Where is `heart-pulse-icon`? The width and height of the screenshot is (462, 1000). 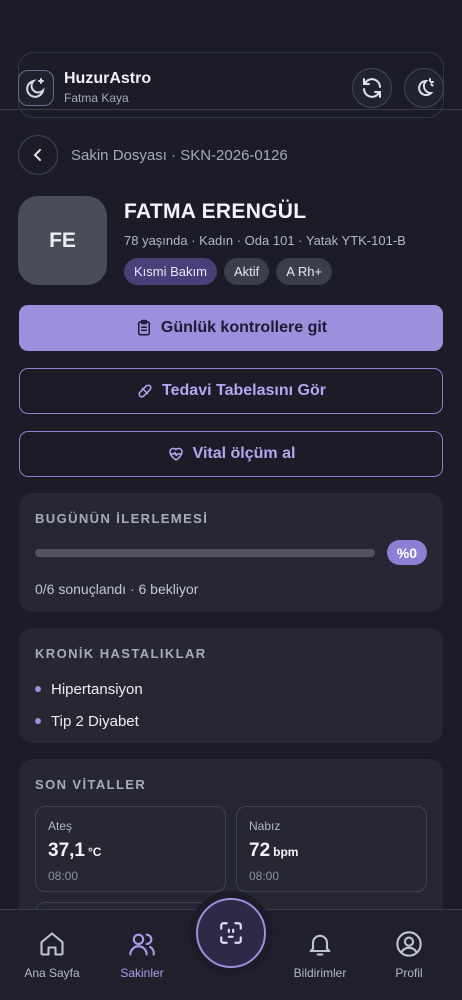 heart-pulse-icon is located at coordinates (175, 454).